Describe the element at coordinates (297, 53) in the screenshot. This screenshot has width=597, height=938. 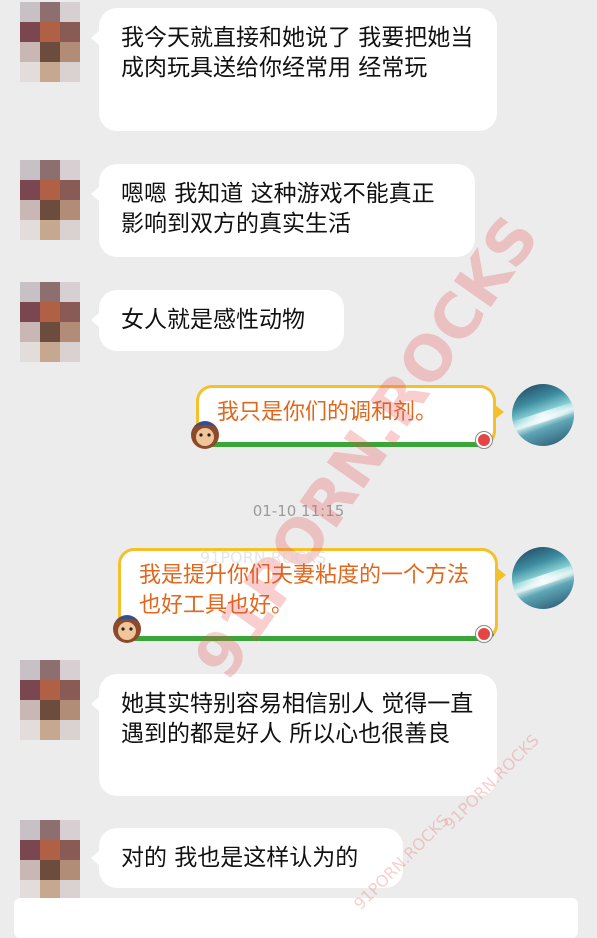
I see `message-text: 我今天就直接和她说了 我要把她当成肉玩具送给你经常用 经常玩` at that location.